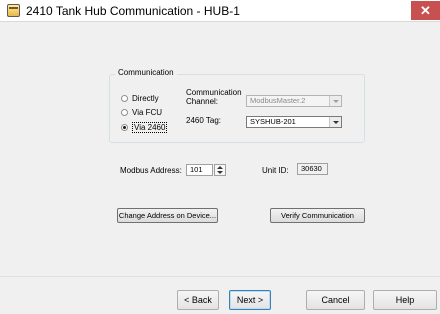 The height and width of the screenshot is (314, 440). Describe the element at coordinates (147, 112) in the screenshot. I see `radio-label: Via FCU` at that location.